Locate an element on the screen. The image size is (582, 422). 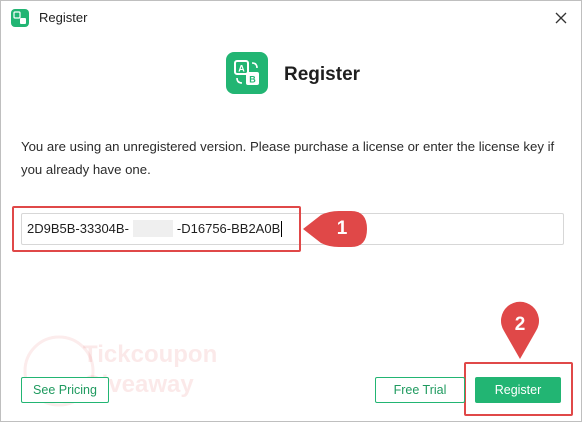
app-ab-icon is located at coordinates (20, 18).